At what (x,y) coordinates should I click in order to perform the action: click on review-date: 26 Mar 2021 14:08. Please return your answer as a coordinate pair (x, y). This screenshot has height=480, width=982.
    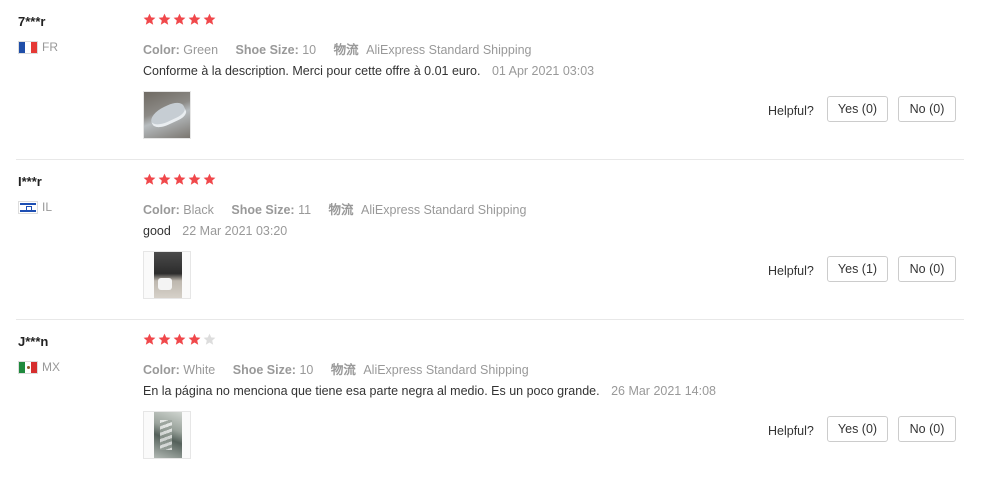
    Looking at the image, I should click on (664, 391).